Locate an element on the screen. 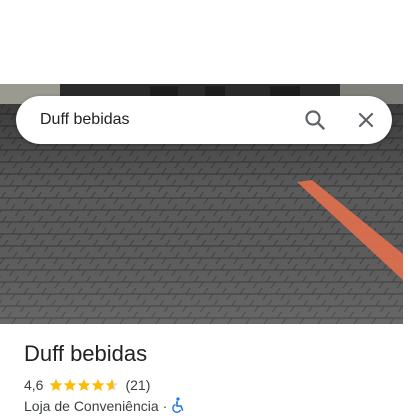 Image resolution: width=408 pixels, height=416 pixels. rating-row: 4,6 (21) is located at coordinates (87, 385).